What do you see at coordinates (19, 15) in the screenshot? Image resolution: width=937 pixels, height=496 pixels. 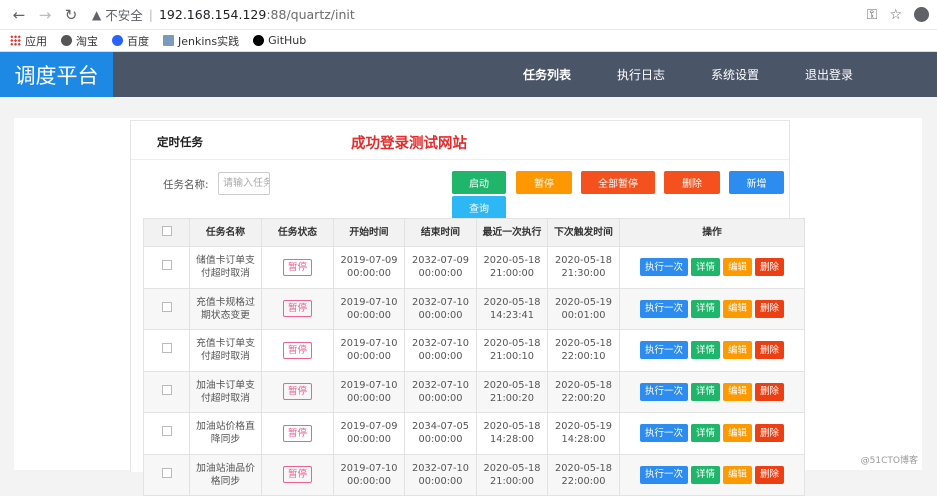 I see `back-icon: ←` at bounding box center [19, 15].